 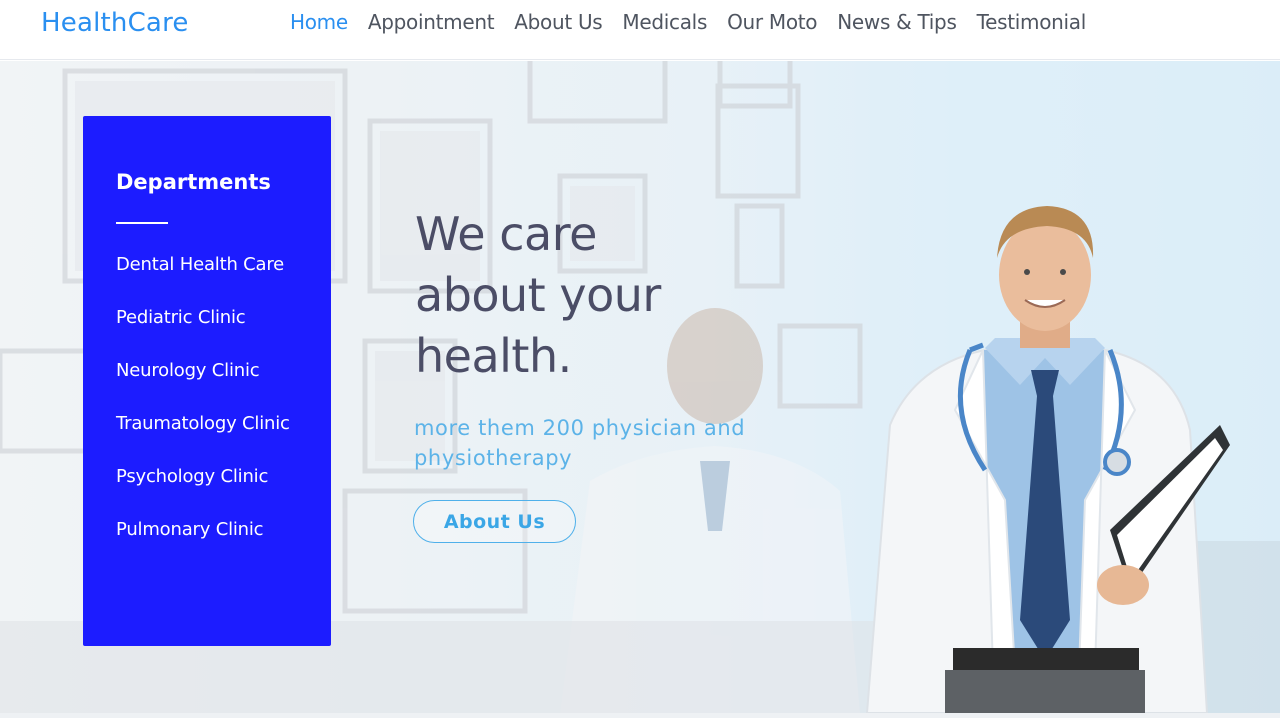 I want to click on logo: HealthCare, so click(x=115, y=23).